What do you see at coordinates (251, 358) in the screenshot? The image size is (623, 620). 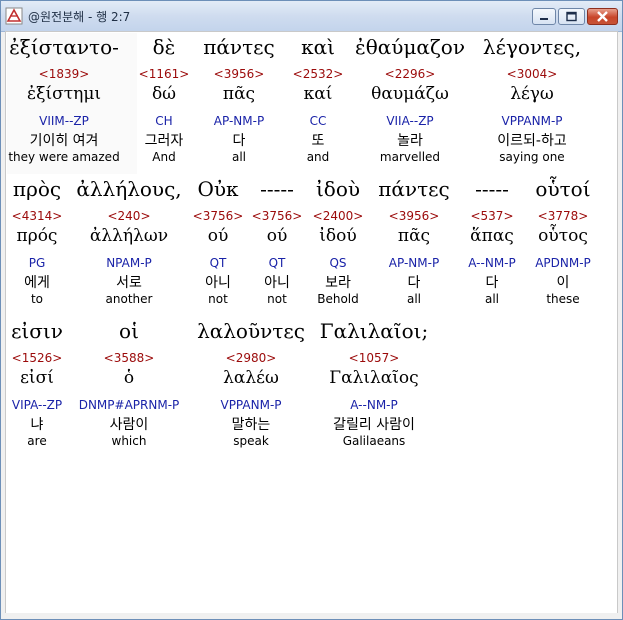 I see `strong-number: <2980>` at bounding box center [251, 358].